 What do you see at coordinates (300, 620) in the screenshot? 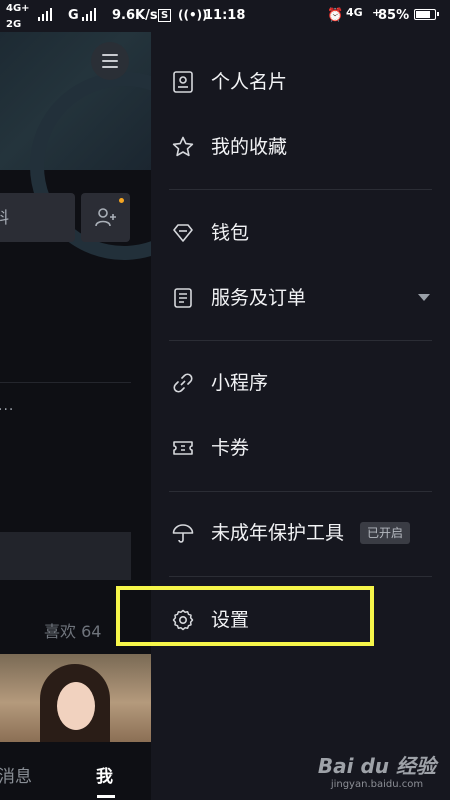
I see `drawer-item-settings: 设置` at bounding box center [300, 620].